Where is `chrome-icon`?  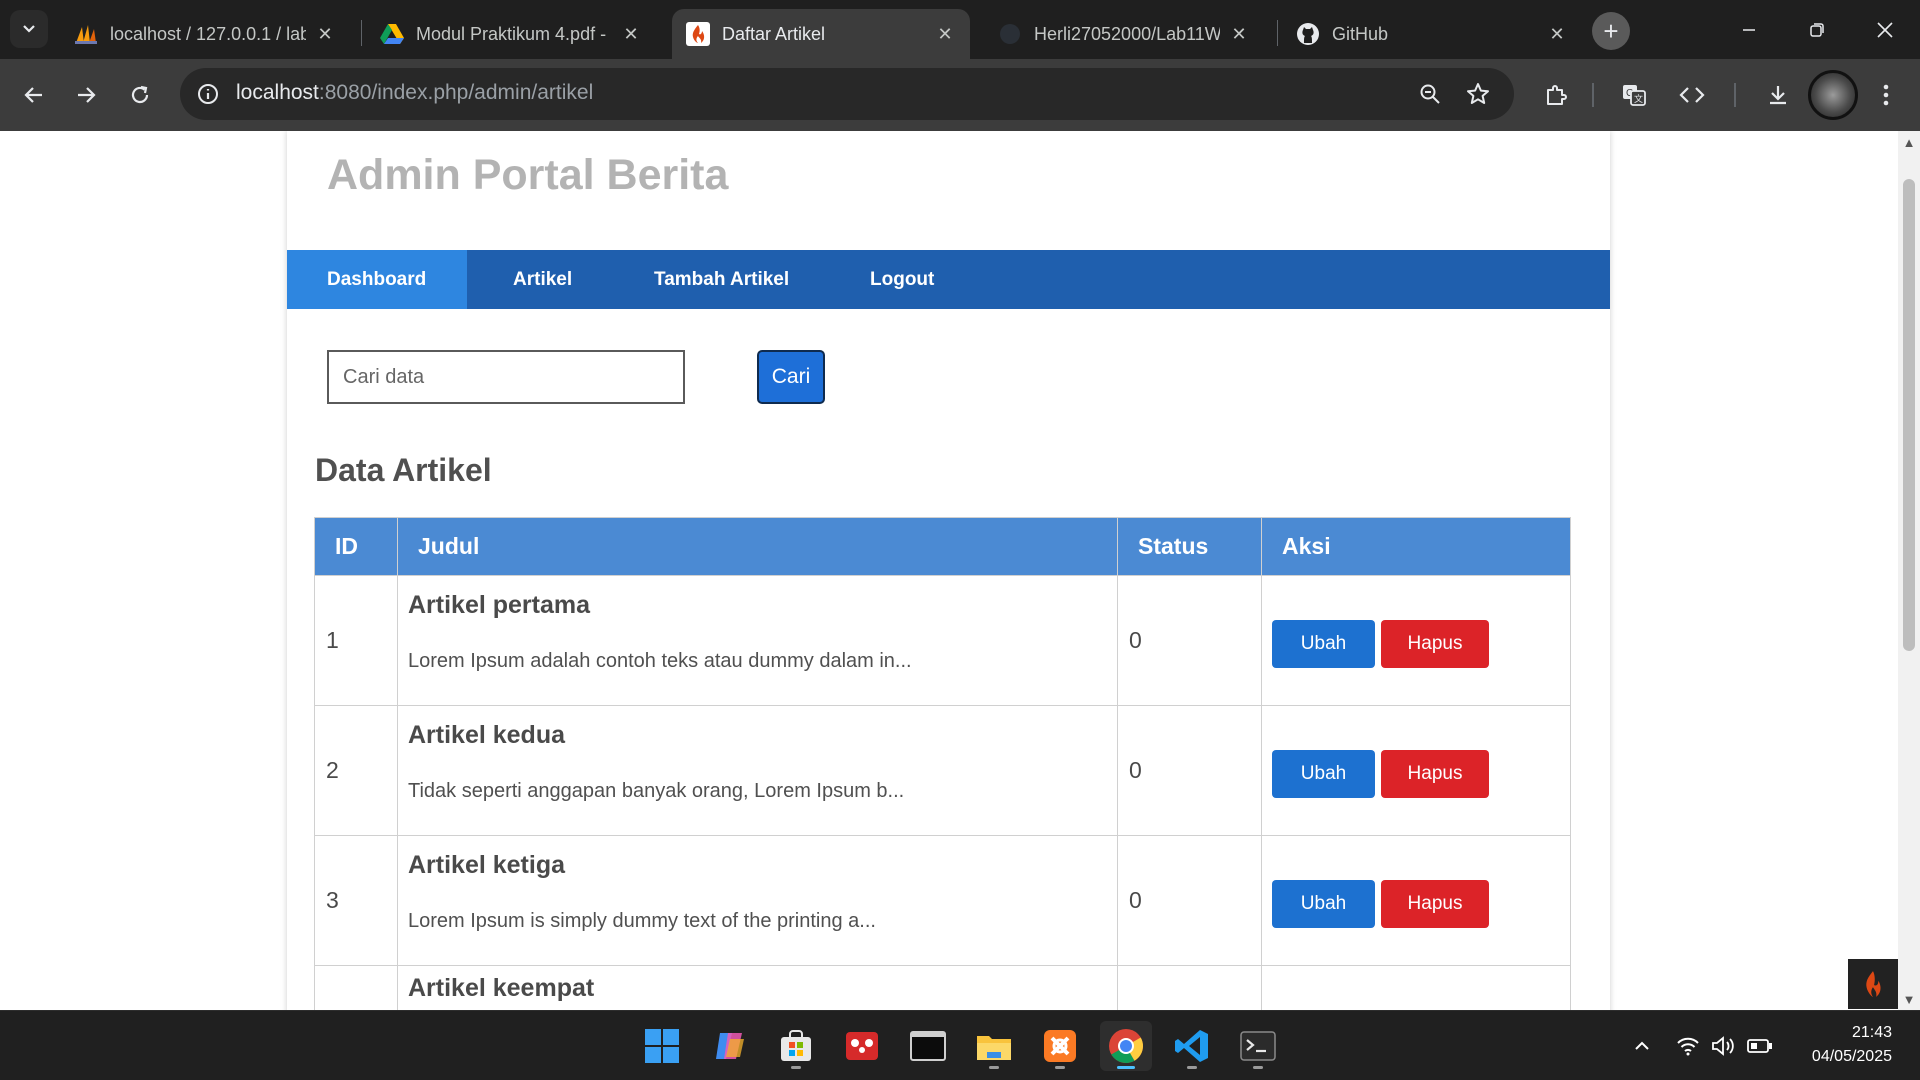
chrome-icon is located at coordinates (1126, 1046).